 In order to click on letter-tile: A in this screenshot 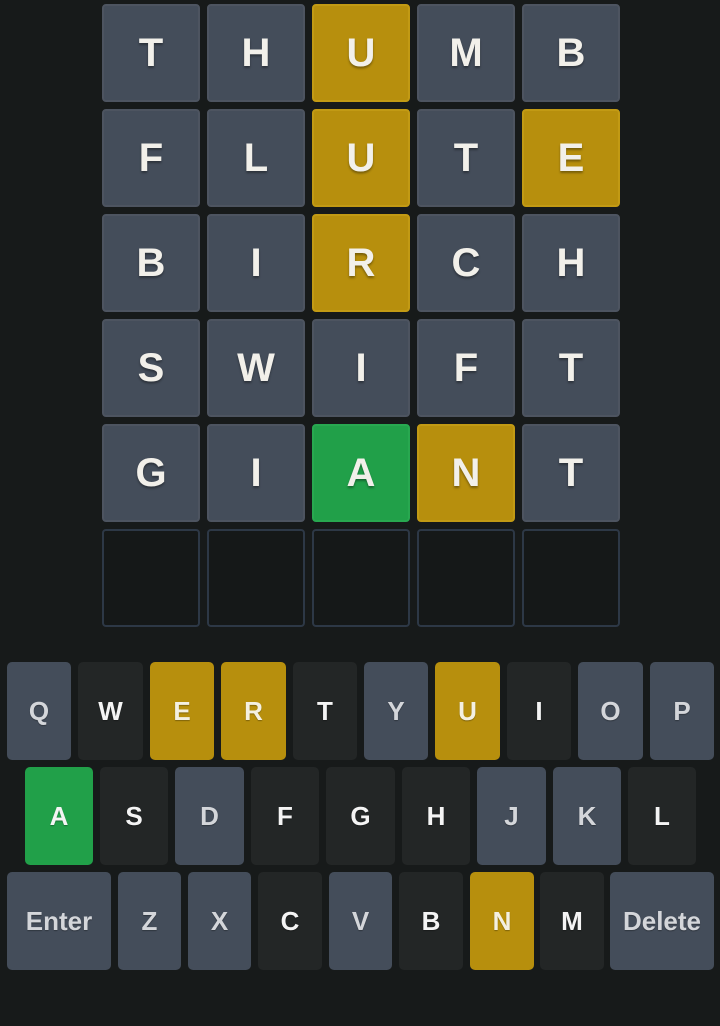, I will do `click(361, 473)`.